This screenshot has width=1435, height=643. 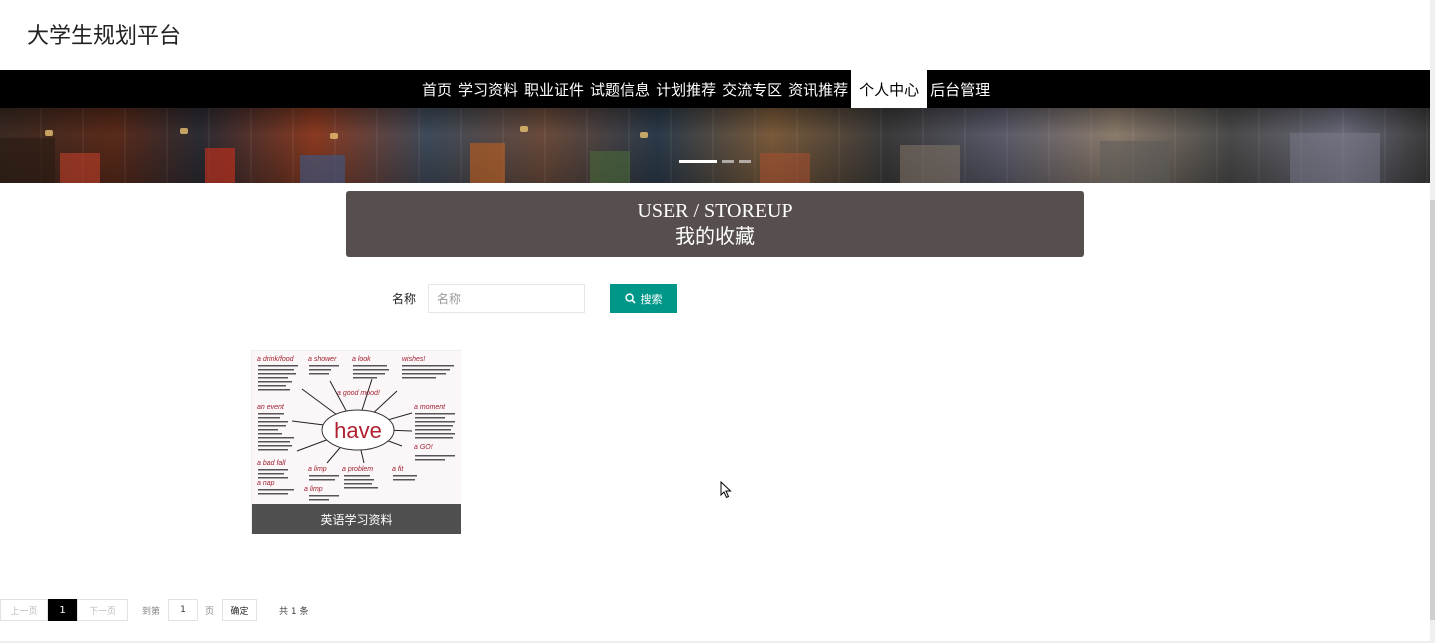 I want to click on nav-item-home: 首页, so click(x=437, y=89).